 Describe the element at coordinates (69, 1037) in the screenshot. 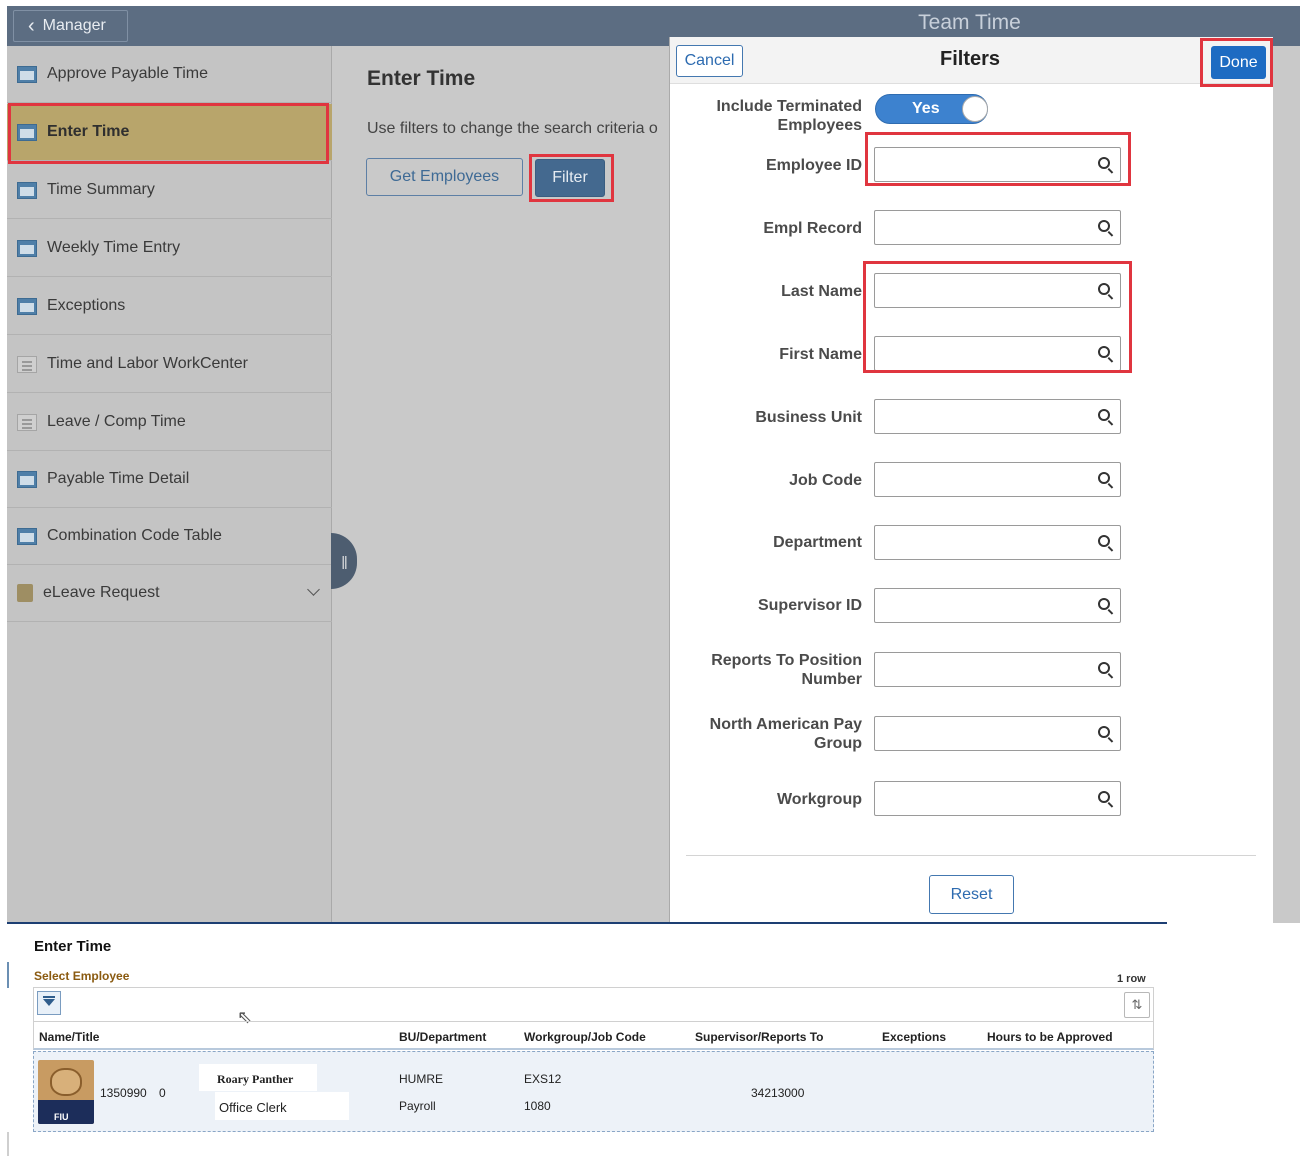

I see `column-header: Name/Title` at that location.